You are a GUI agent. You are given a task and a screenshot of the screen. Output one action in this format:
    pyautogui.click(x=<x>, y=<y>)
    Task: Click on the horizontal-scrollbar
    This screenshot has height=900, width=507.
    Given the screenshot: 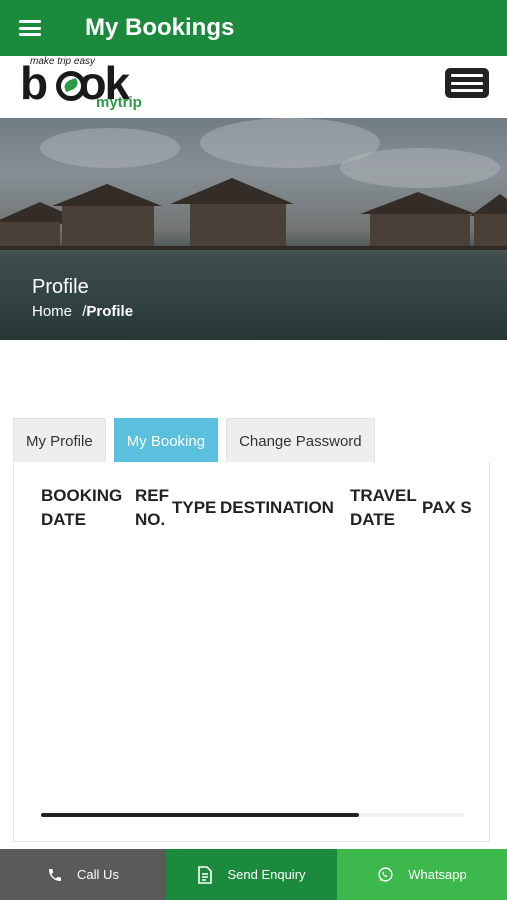 What is the action you would take?
    pyautogui.click(x=252, y=815)
    